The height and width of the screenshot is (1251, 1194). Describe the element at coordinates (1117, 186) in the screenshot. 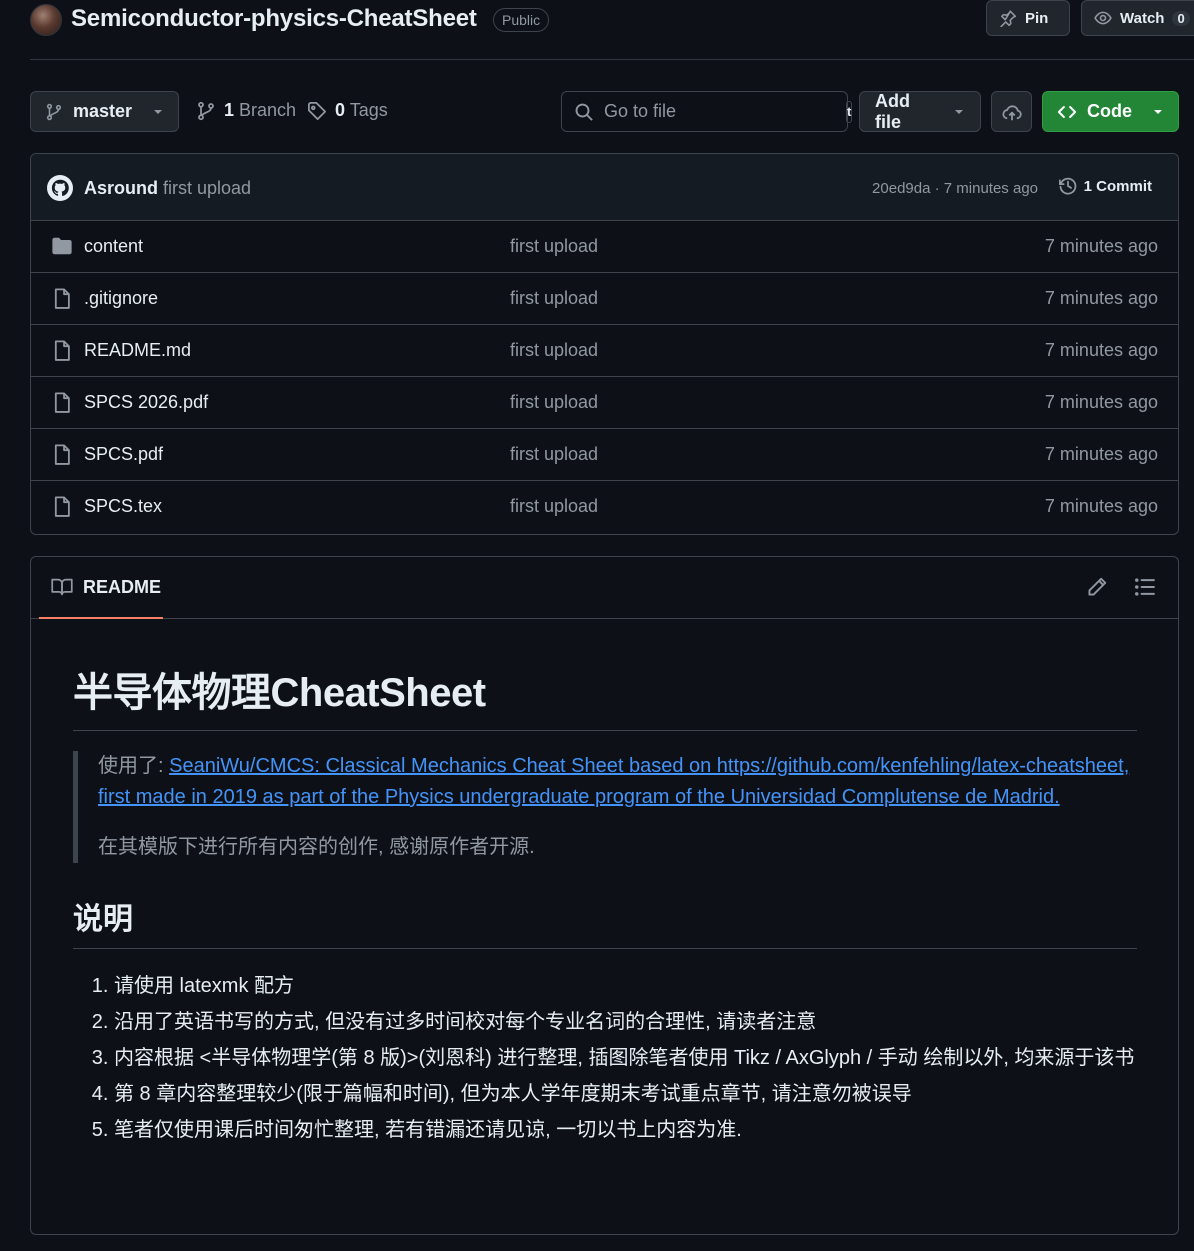

I see `commit-count-label: 1 Commit` at that location.